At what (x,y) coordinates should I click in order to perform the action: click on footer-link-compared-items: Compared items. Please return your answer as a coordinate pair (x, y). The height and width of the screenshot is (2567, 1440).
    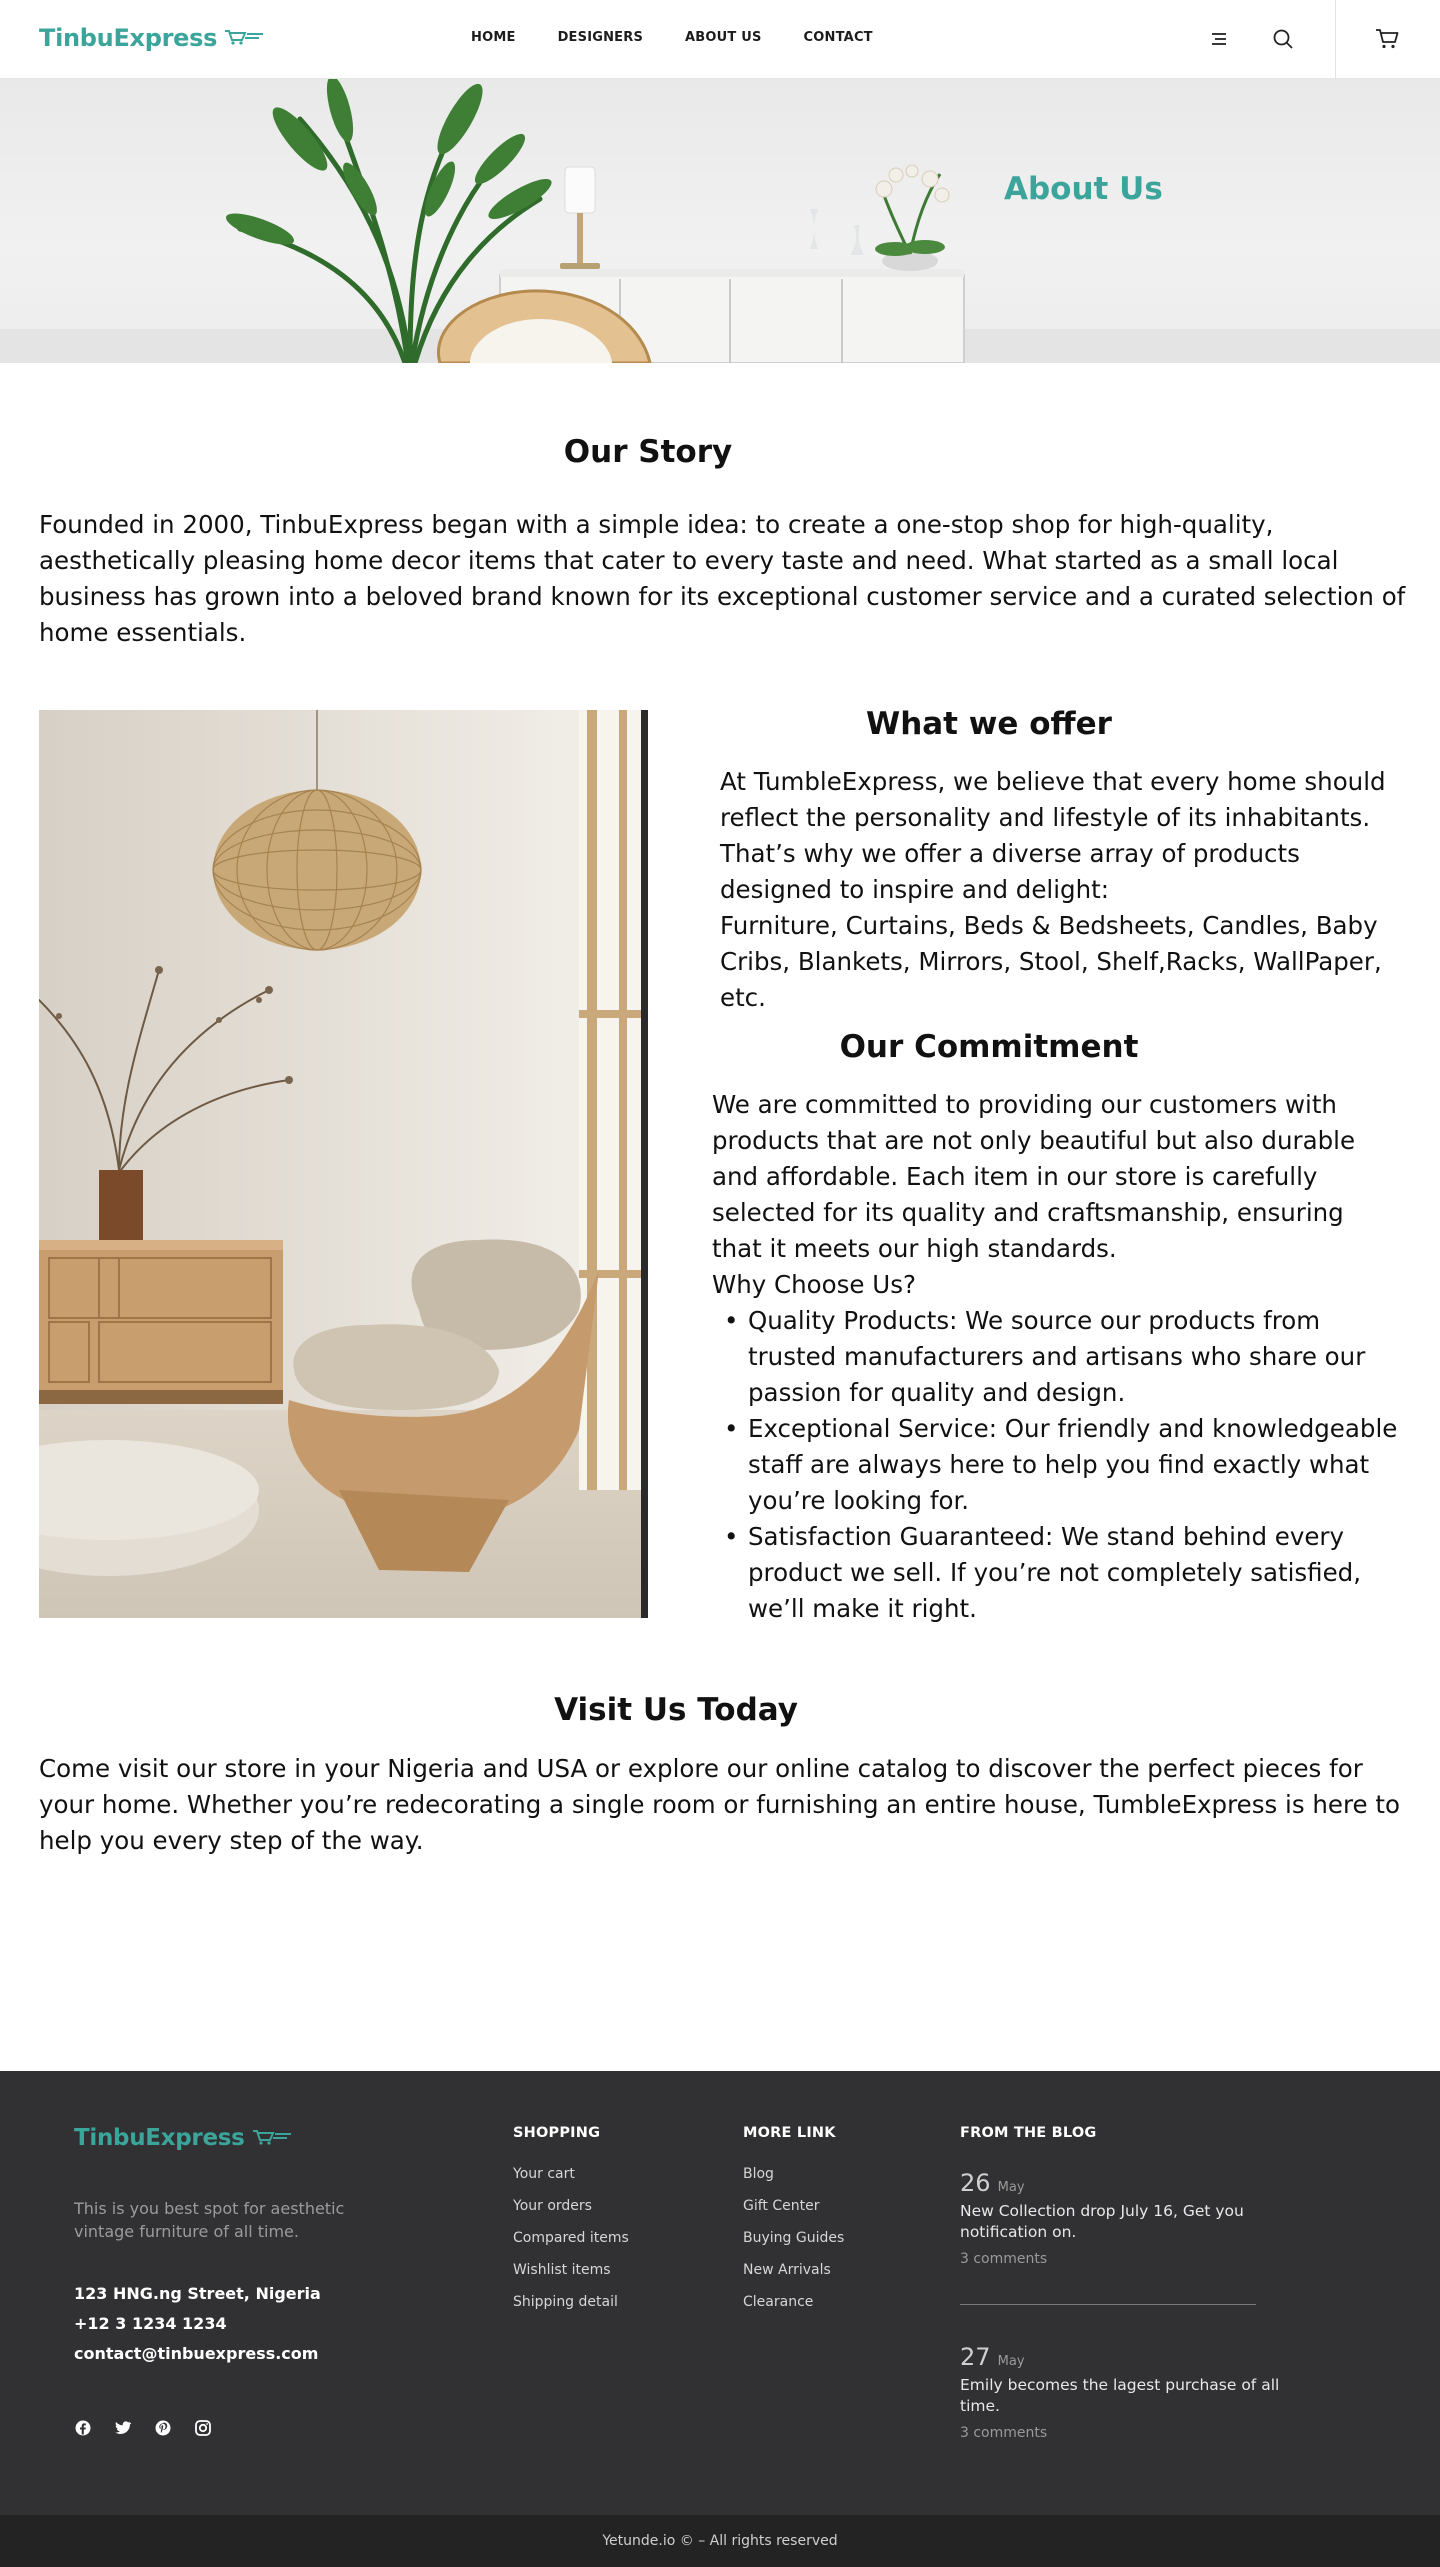
    Looking at the image, I should click on (571, 2238).